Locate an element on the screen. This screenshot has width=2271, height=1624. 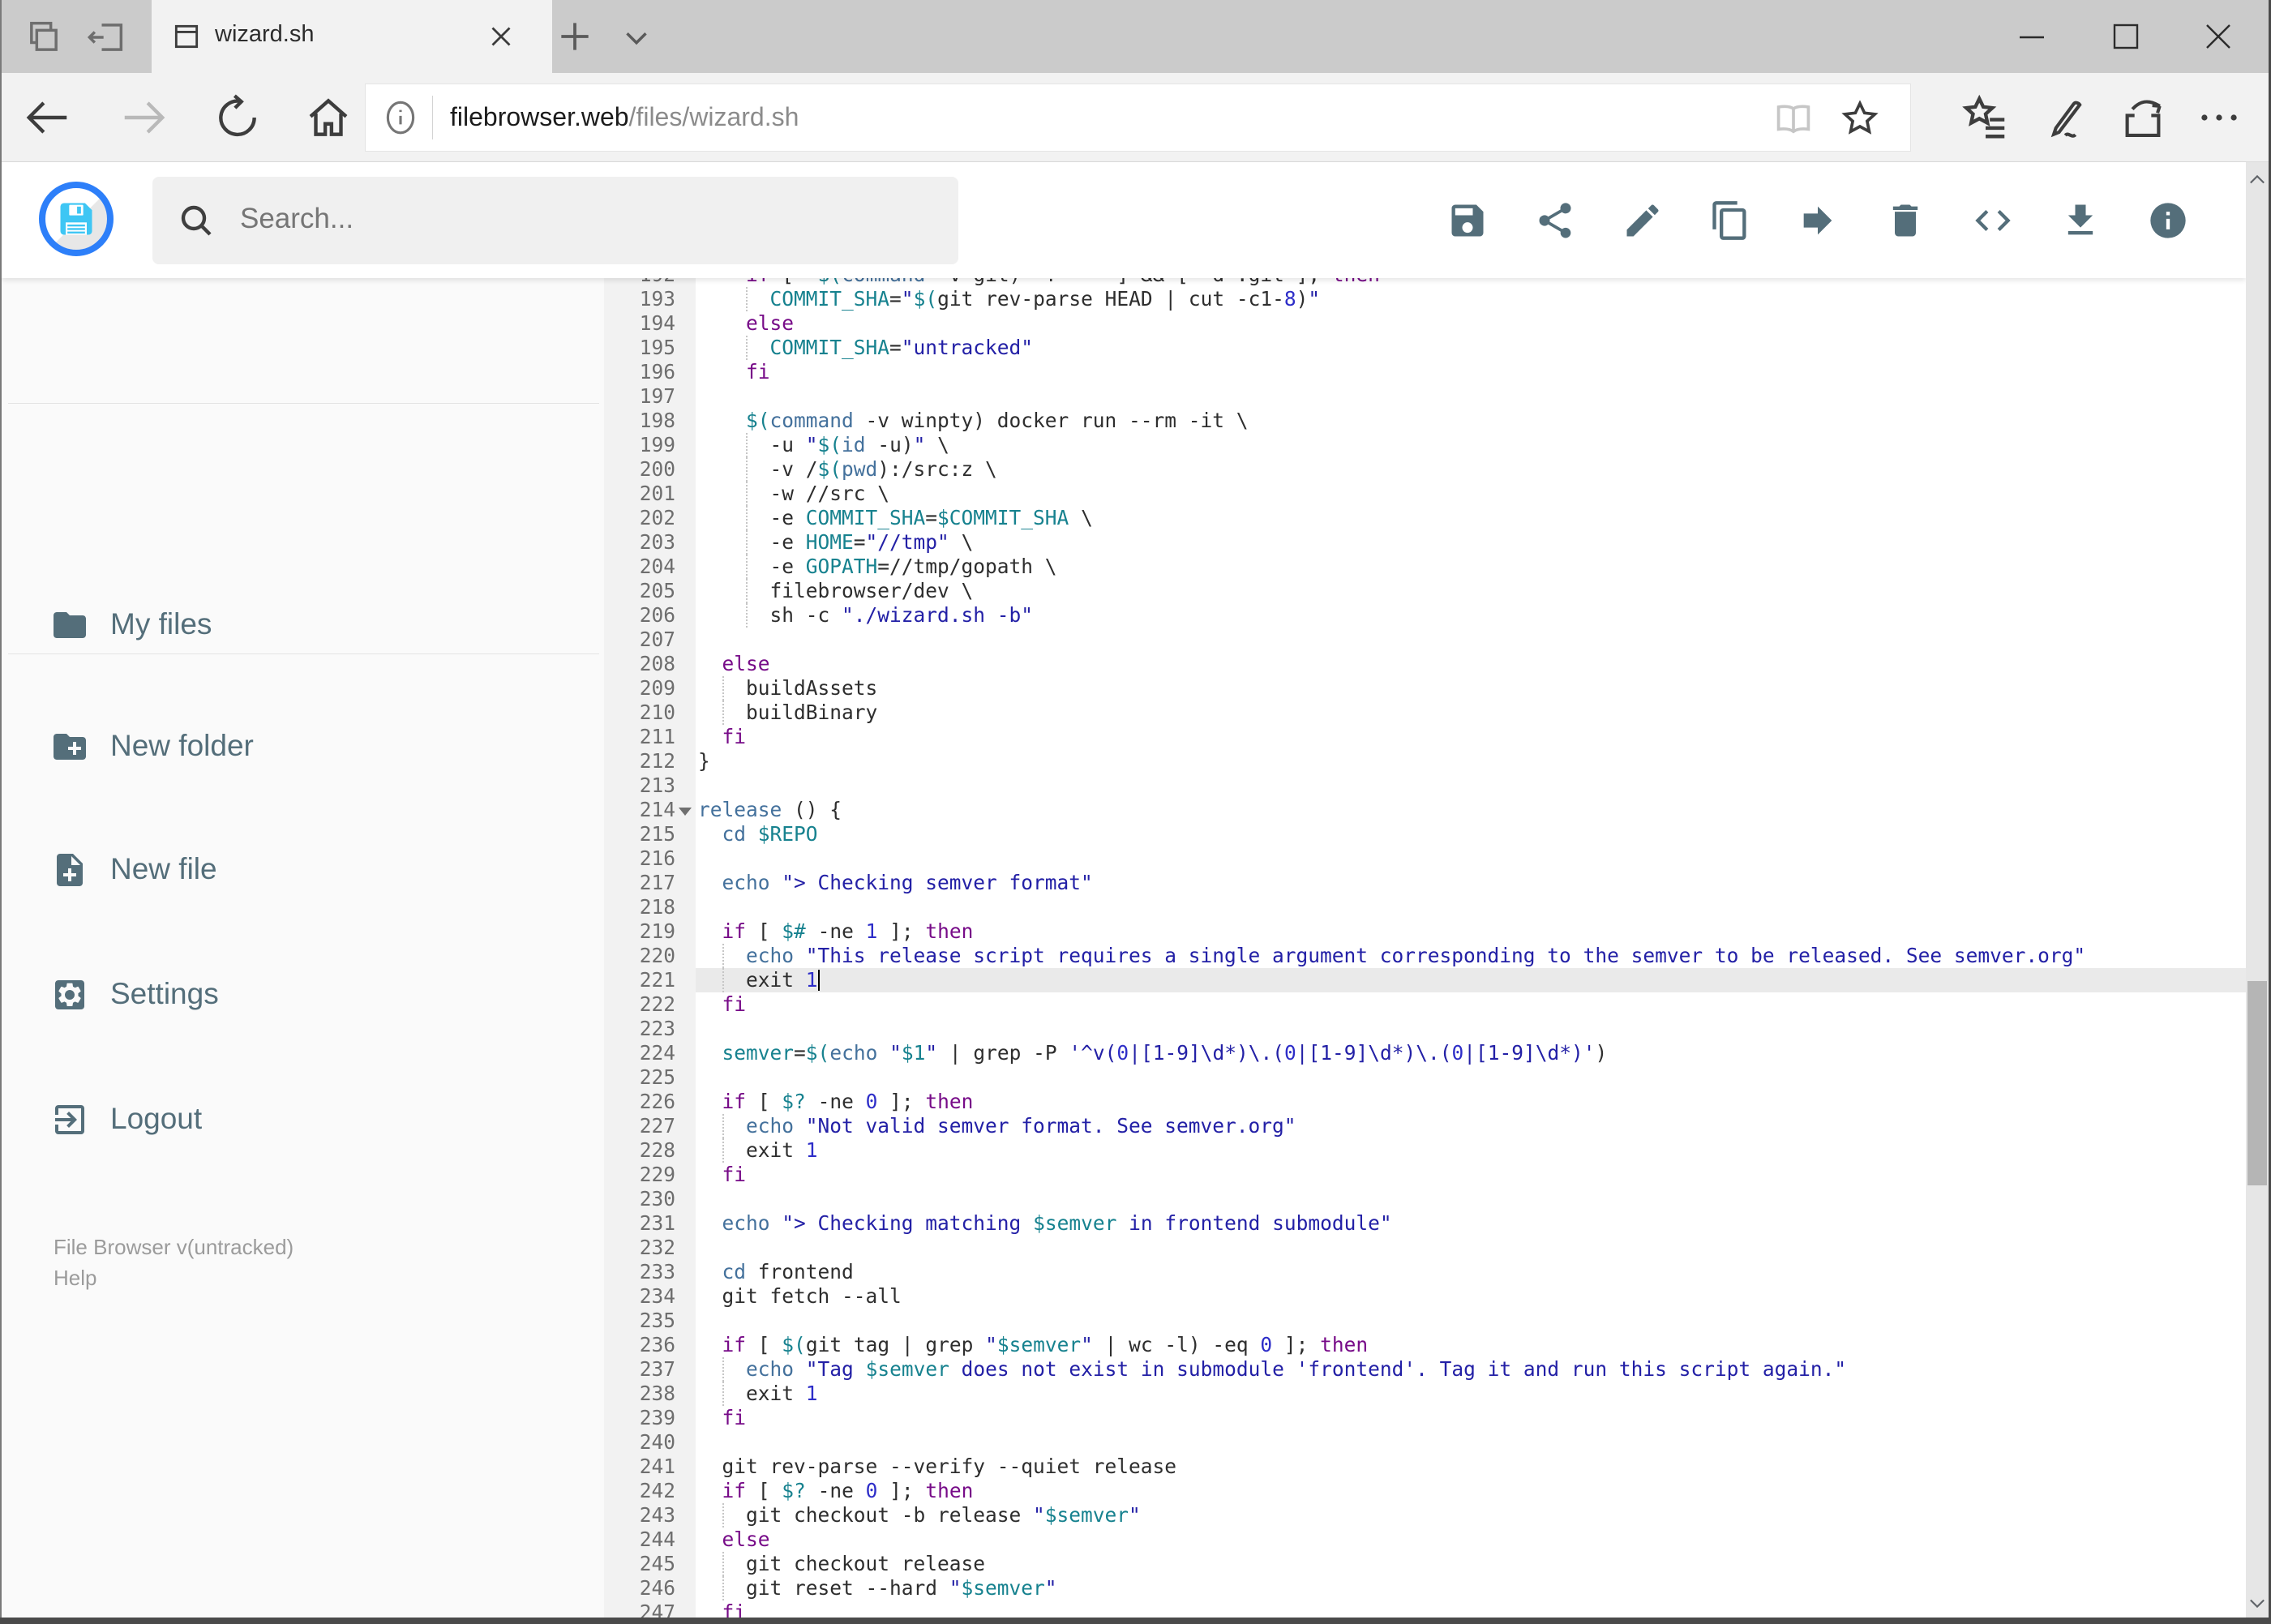
more-options-icon is located at coordinates (2219, 118).